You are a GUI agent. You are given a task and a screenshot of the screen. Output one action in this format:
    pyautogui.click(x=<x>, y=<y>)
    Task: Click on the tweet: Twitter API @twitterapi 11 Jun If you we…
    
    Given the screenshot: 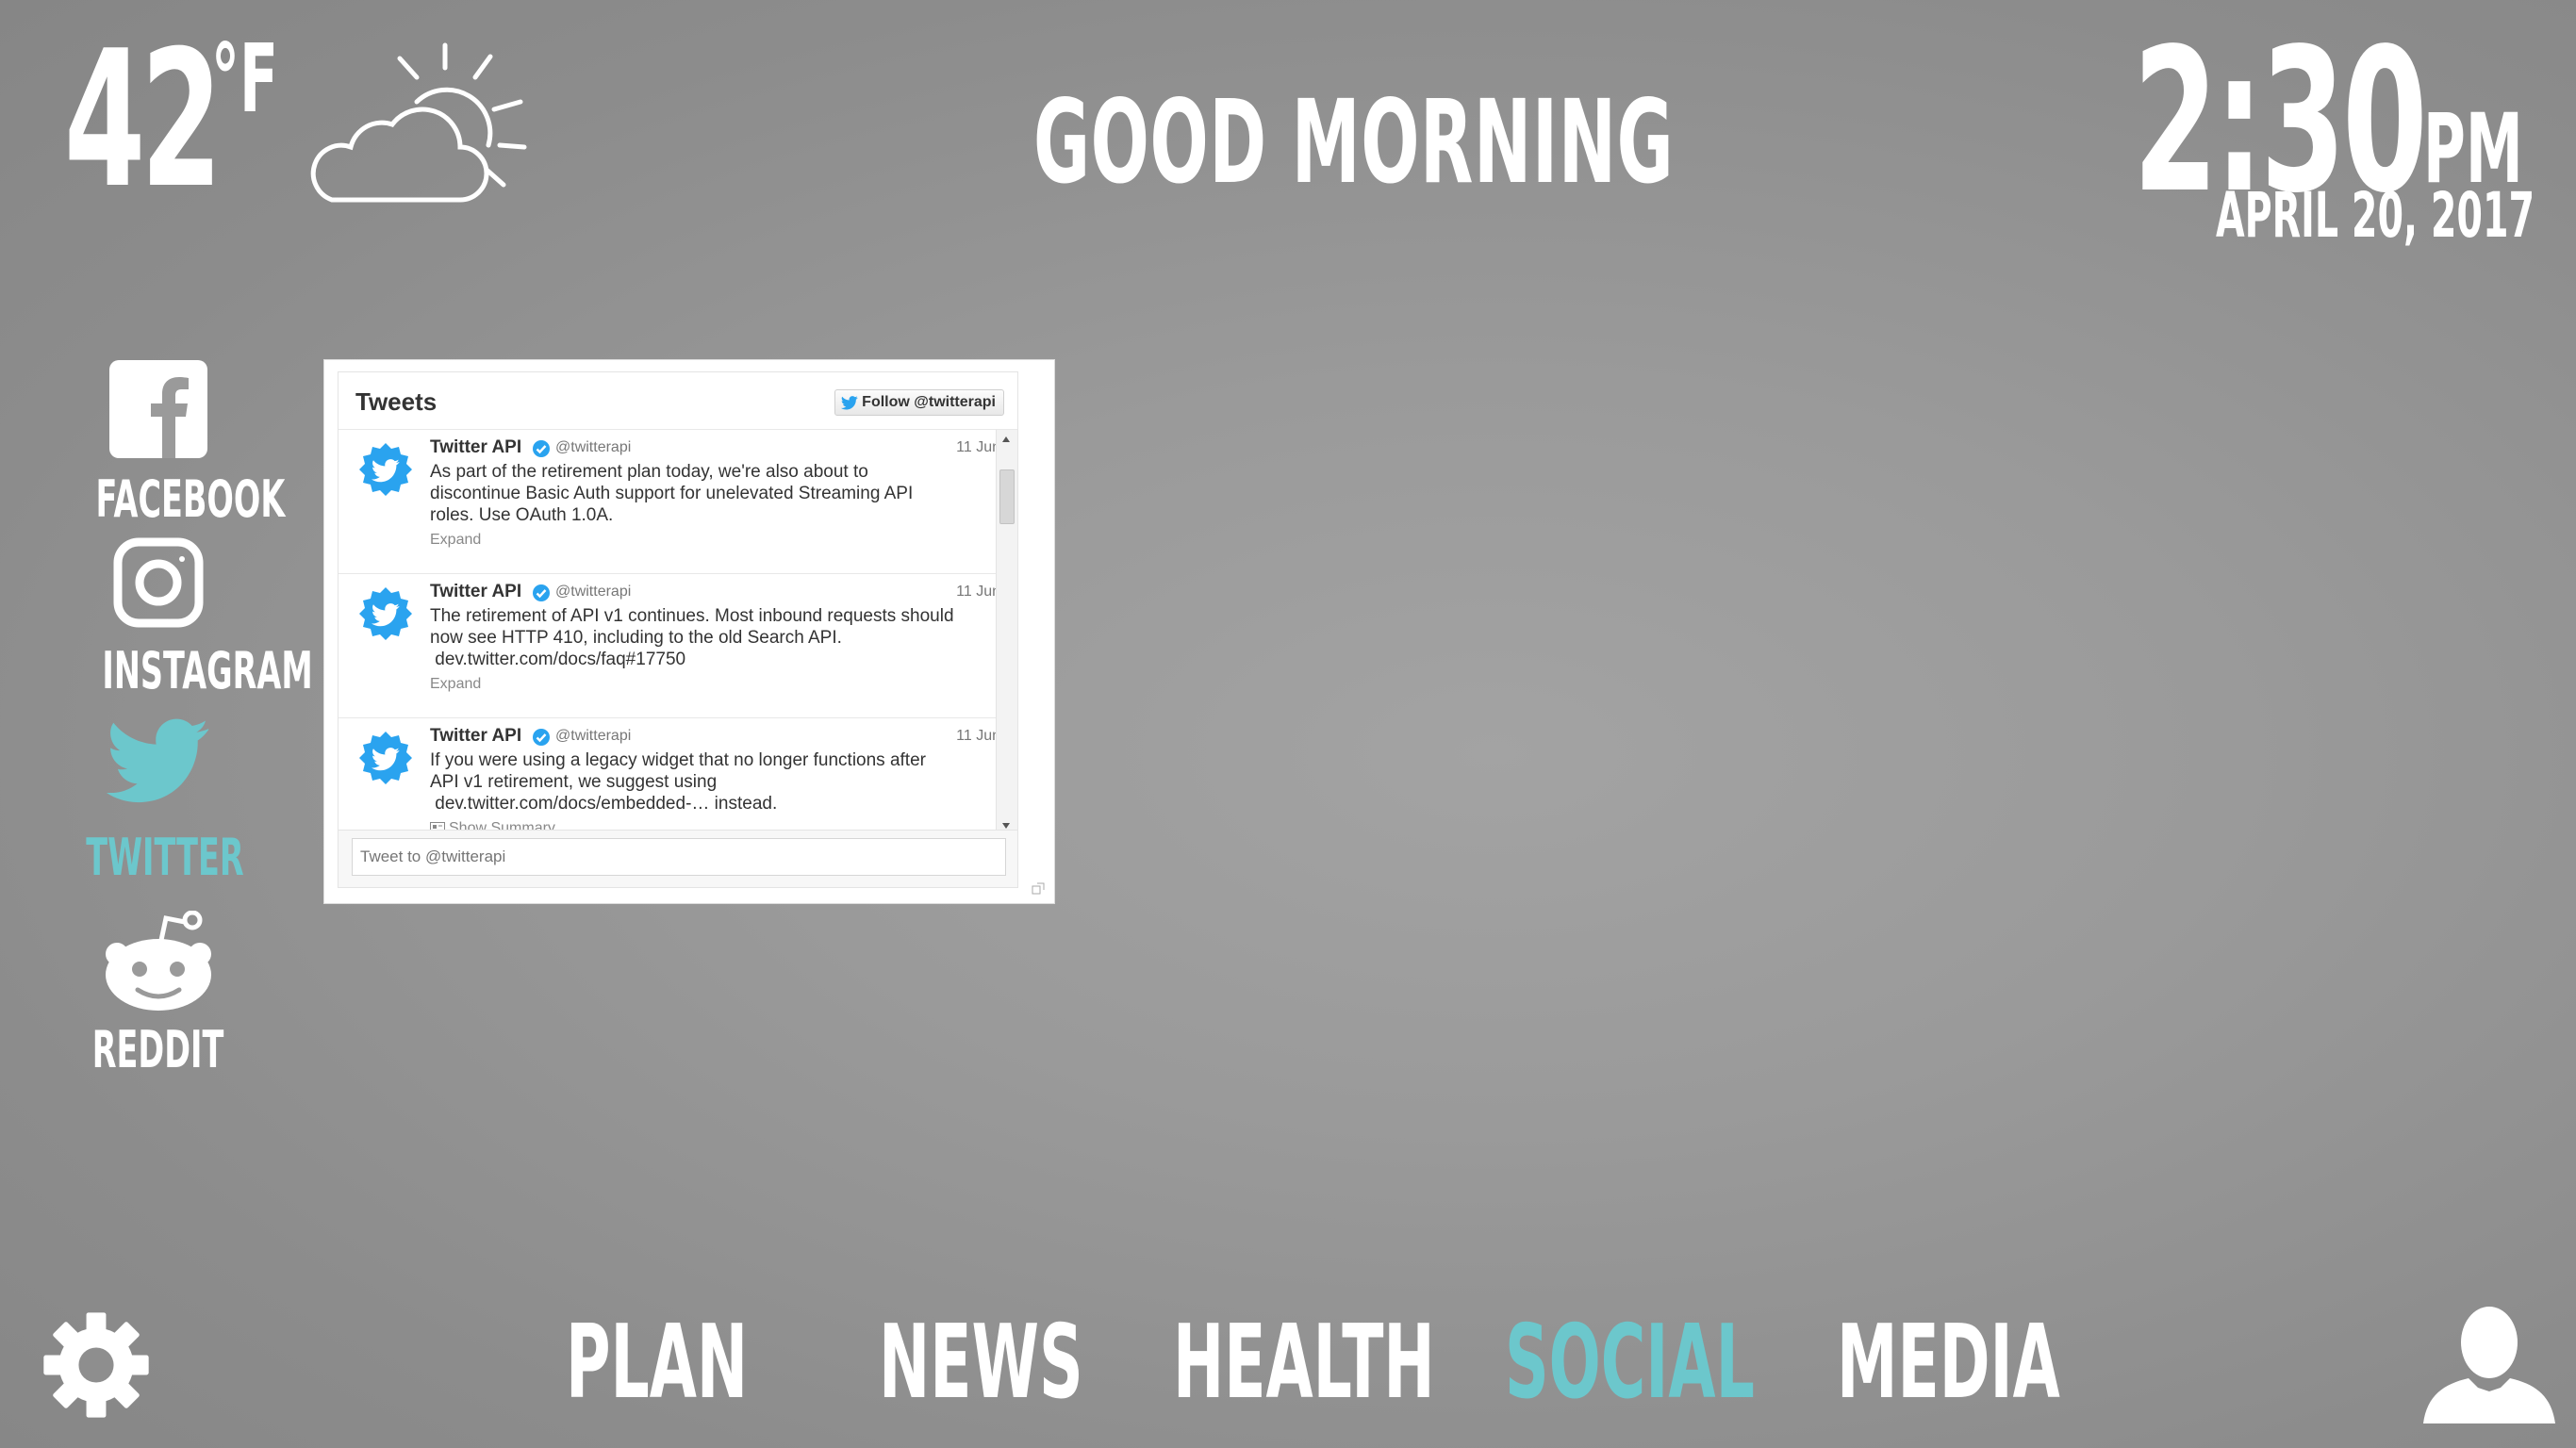 What is the action you would take?
    pyautogui.click(x=678, y=776)
    